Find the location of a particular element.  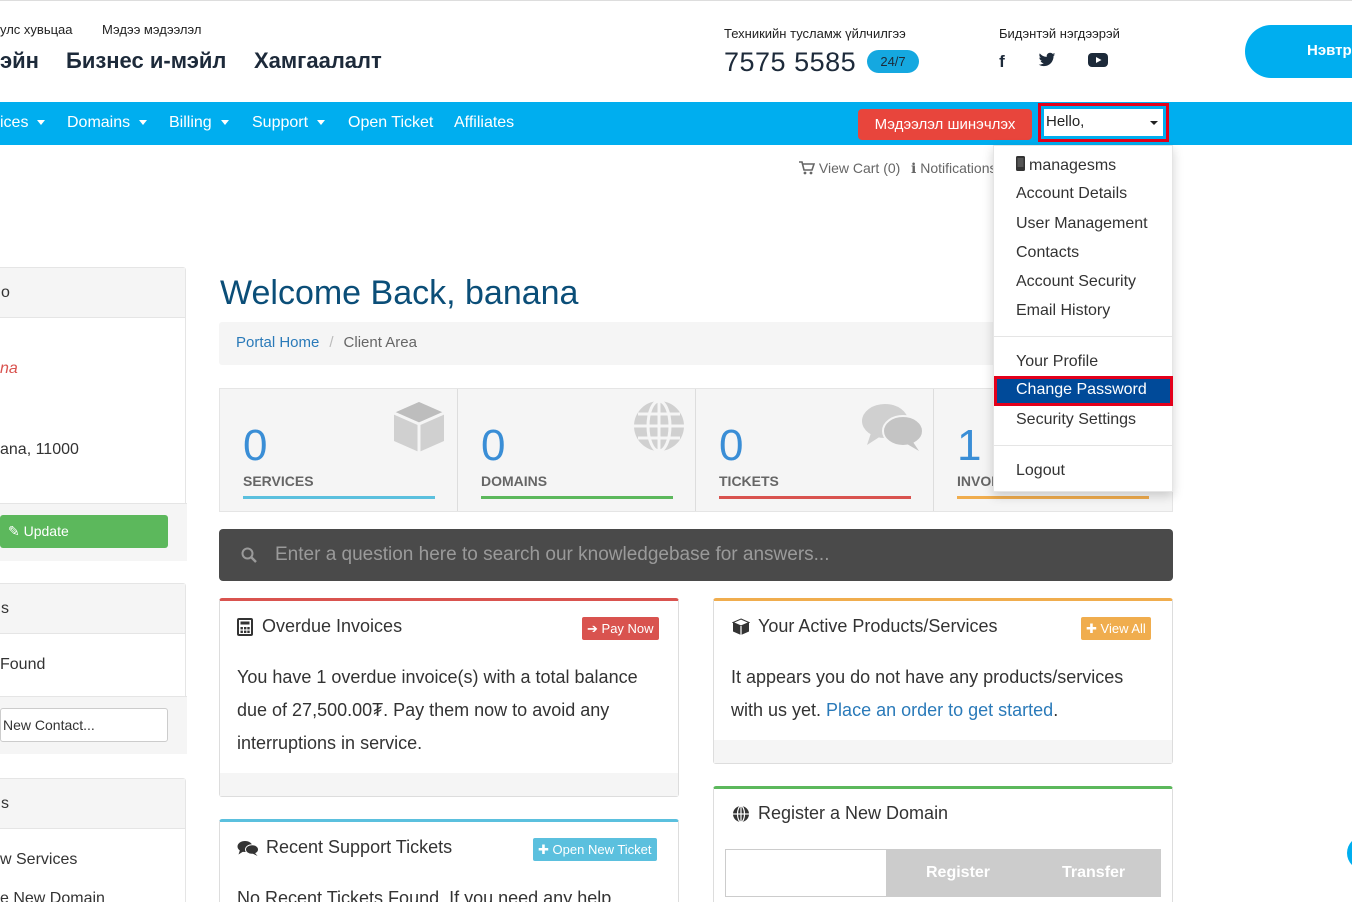

open-new-ticket-button: ✚ Open New Ticket is located at coordinates (595, 849).